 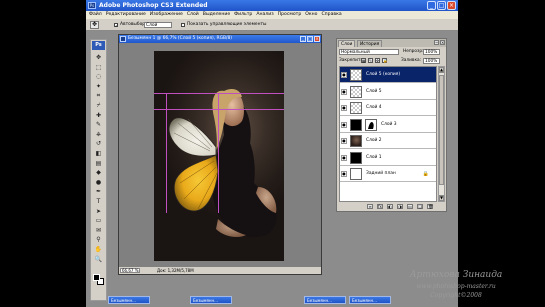 What do you see at coordinates (158, 25) in the screenshot?
I see `autoselect-dropdown: Слой` at bounding box center [158, 25].